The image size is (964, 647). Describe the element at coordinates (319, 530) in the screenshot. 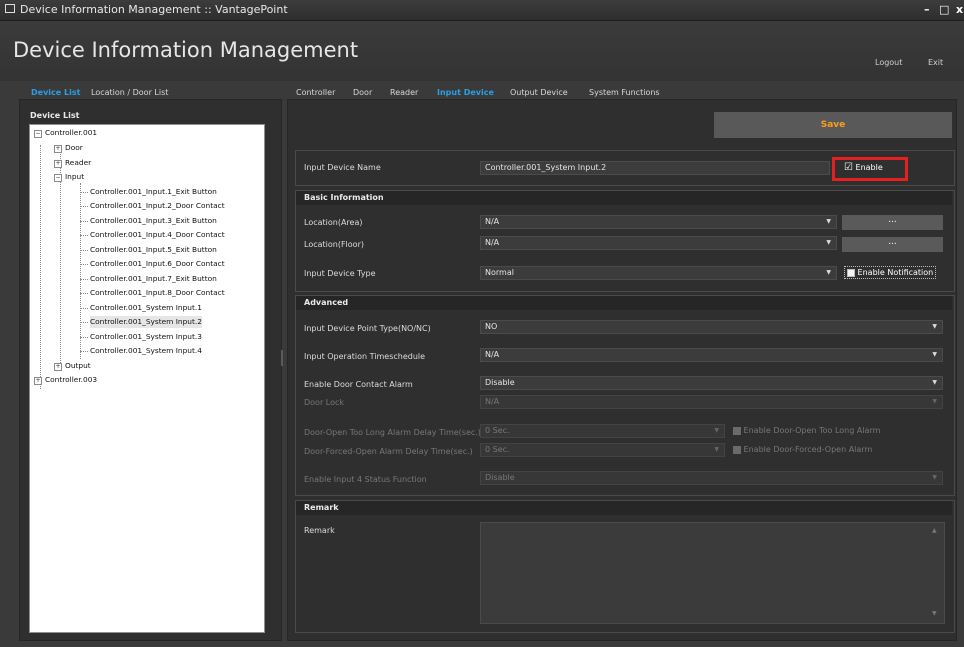

I see `remark-label: Remark` at that location.